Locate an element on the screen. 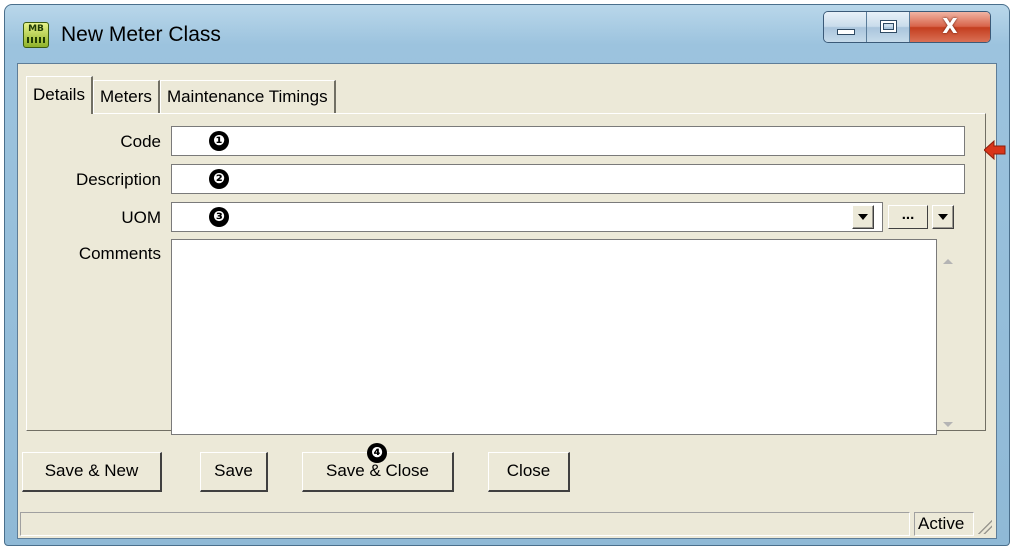  status-bar: Active is located at coordinates (507, 525).